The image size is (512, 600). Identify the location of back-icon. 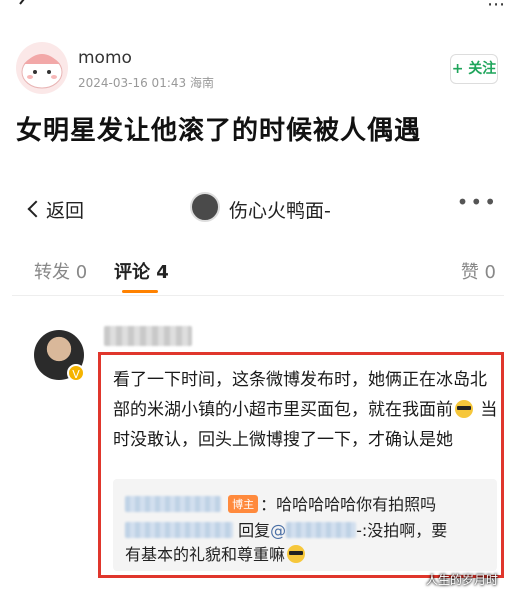
(24, 8).